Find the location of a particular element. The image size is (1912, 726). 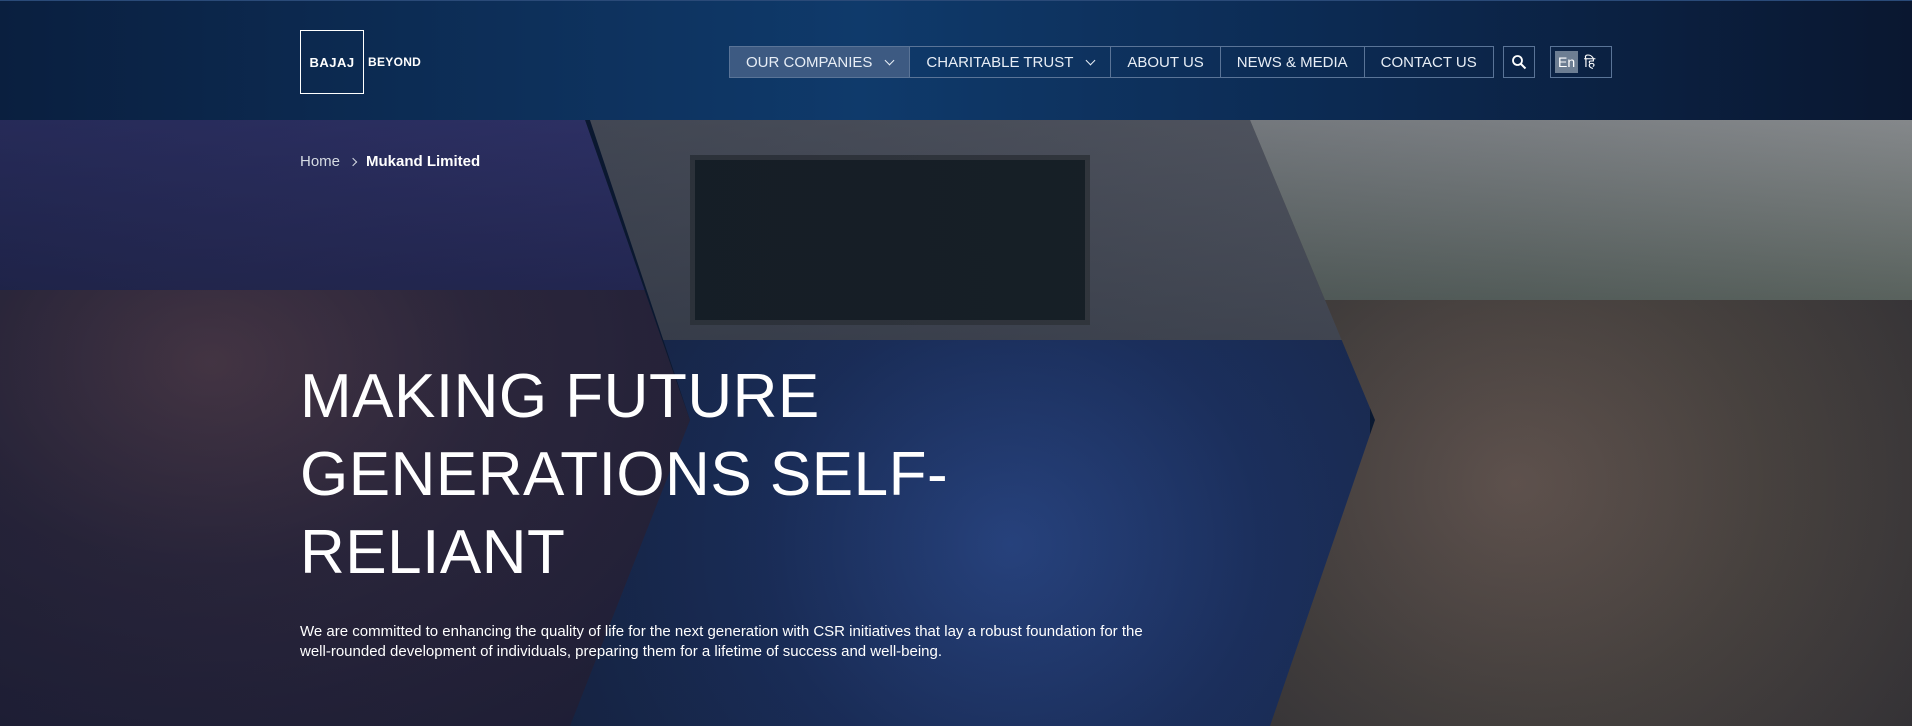

chevron-right-icon is located at coordinates (353, 161).